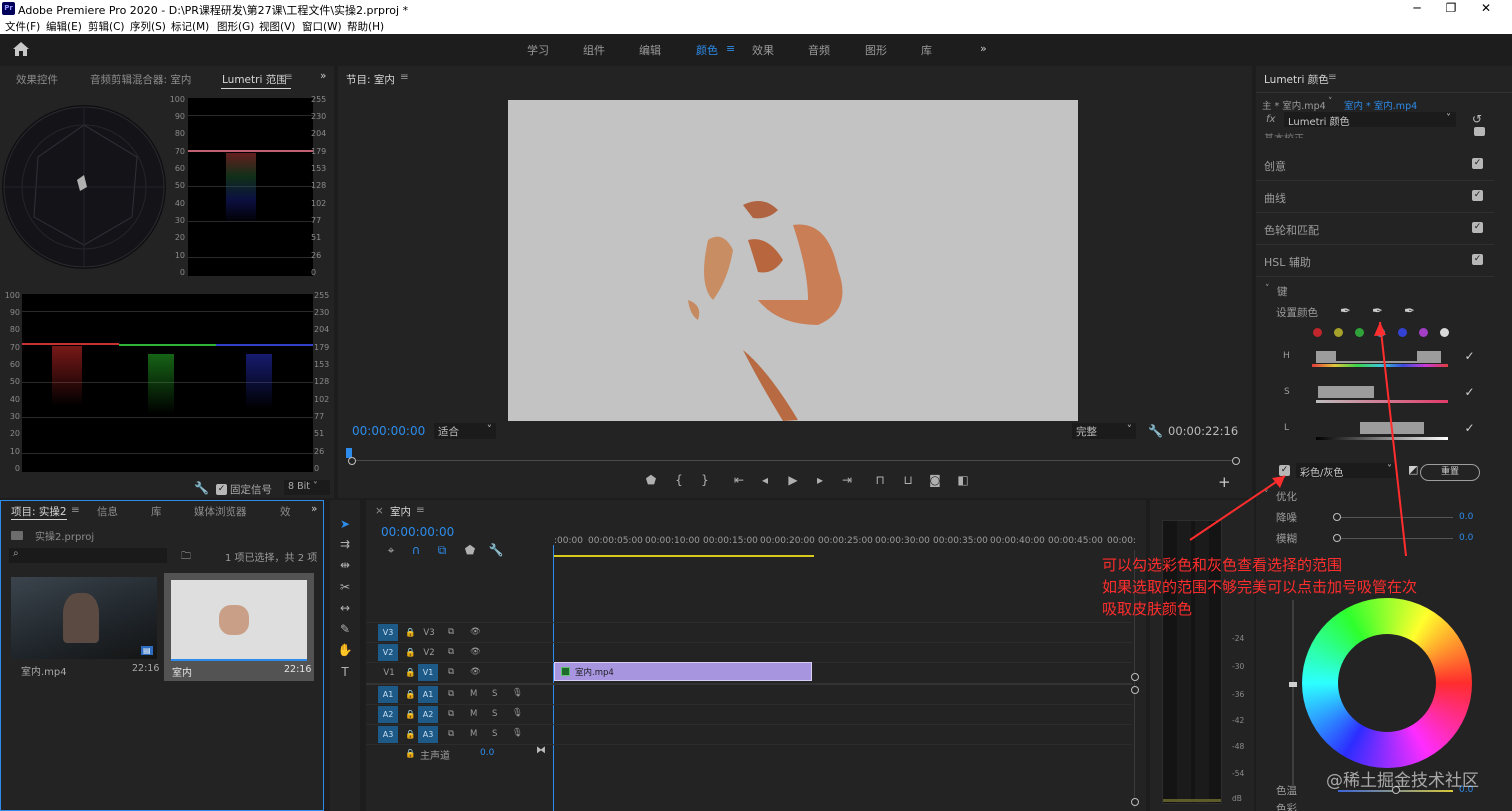 Image resolution: width=1512 pixels, height=811 pixels. Describe the element at coordinates (820, 480) in the screenshot. I see `step-forward-icon: ▸` at that location.